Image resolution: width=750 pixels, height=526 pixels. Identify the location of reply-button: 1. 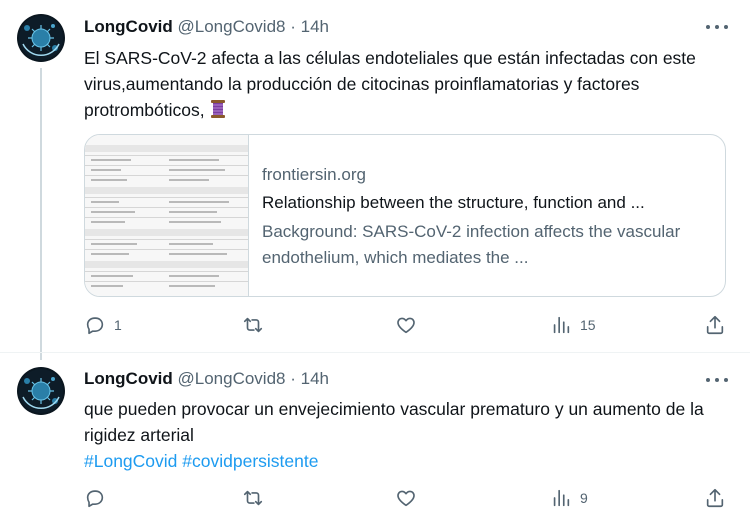
(103, 325).